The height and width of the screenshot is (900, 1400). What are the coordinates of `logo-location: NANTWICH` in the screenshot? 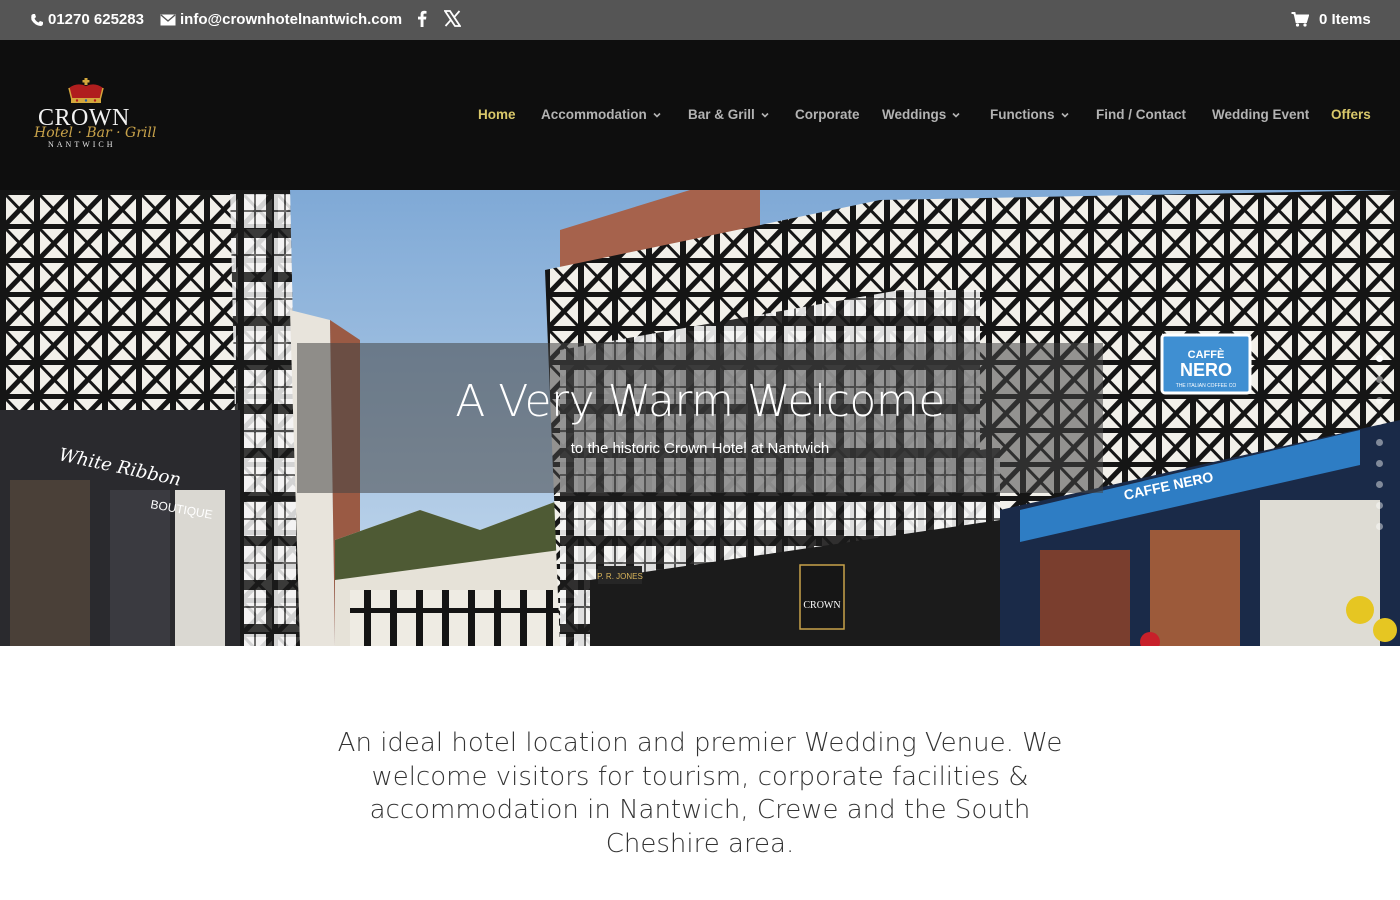 It's located at (82, 144).